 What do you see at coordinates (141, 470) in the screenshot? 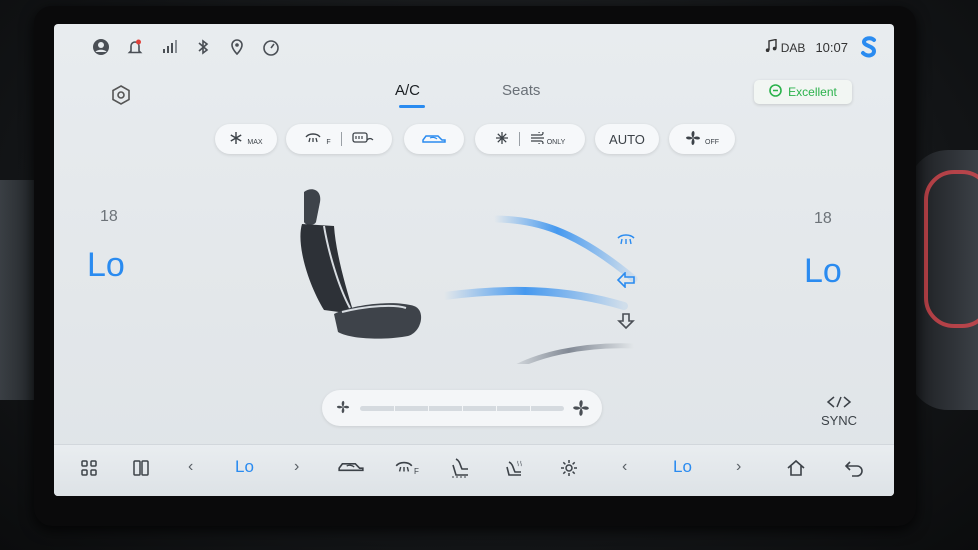
I see `split-screen-icon` at bounding box center [141, 470].